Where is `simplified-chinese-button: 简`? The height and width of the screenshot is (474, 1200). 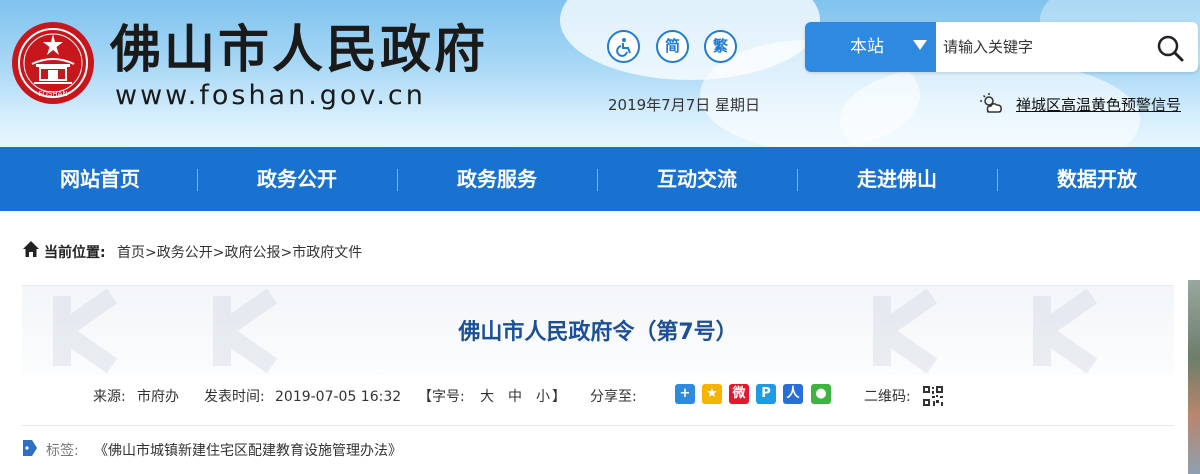 simplified-chinese-button: 简 is located at coordinates (672, 46).